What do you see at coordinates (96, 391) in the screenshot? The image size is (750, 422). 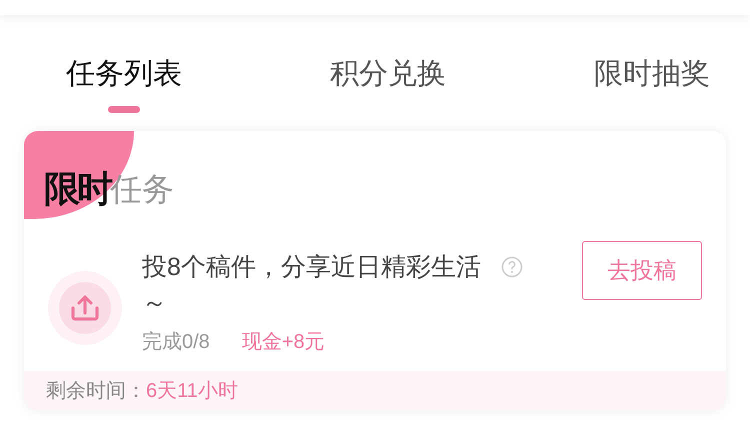 I see `time-left-label: 剩余时间：` at bounding box center [96, 391].